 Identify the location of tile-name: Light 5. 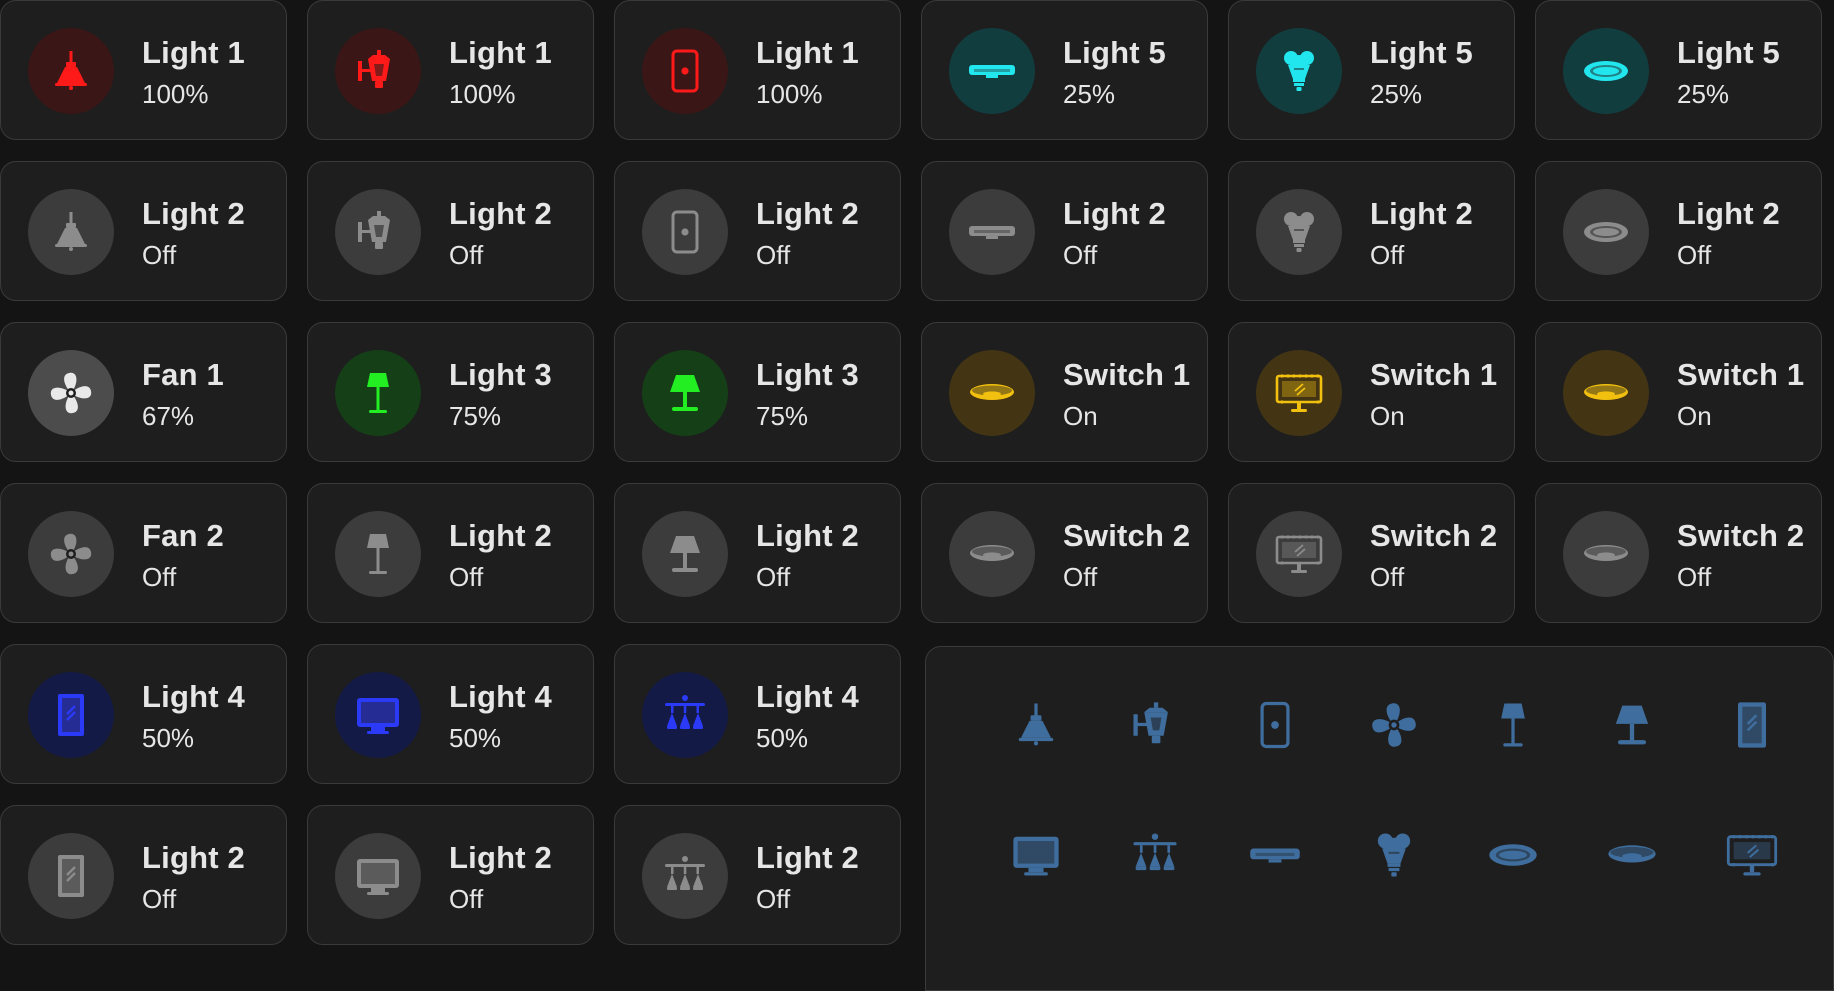
(1114, 52).